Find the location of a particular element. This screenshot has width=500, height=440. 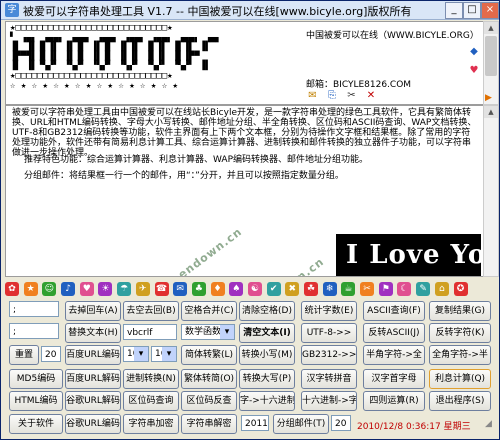

emoji-icon: ✖ is located at coordinates (292, 289).